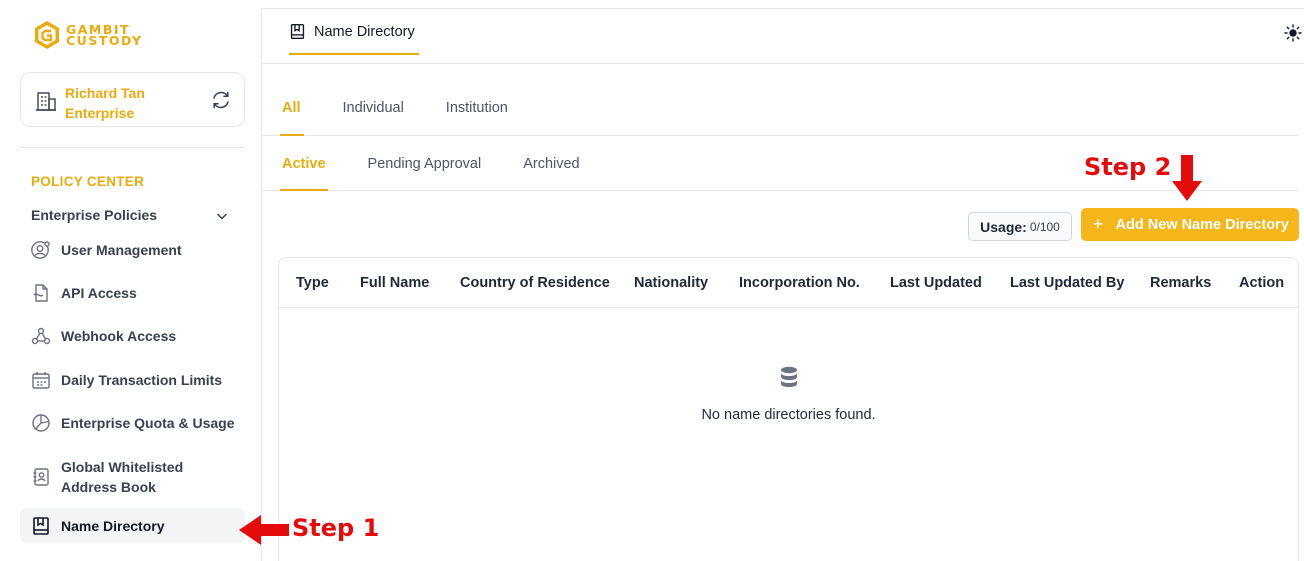 The width and height of the screenshot is (1304, 561). I want to click on step-2-annotation: Step 2, so click(1128, 167).